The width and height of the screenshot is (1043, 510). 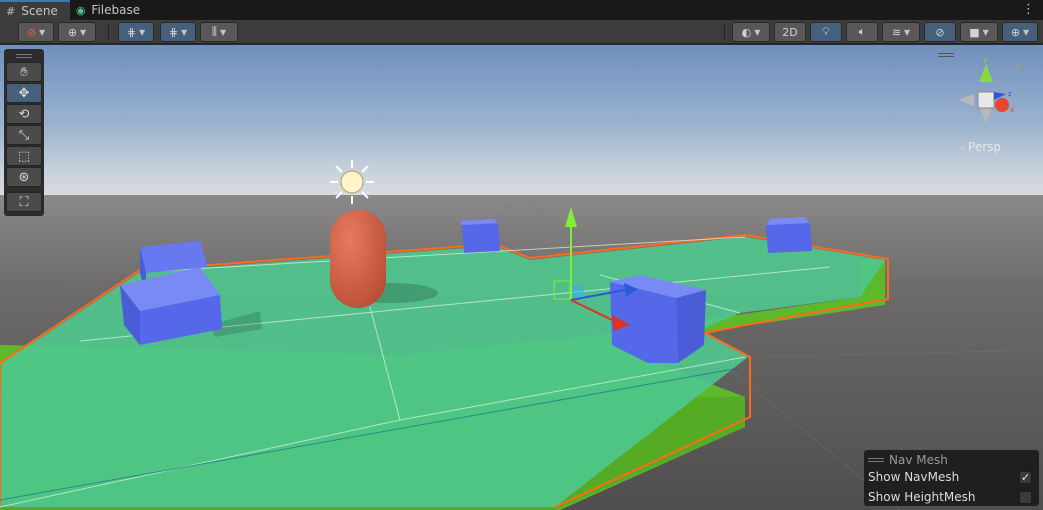 I want to click on checkmark-icon: ✓, so click(x=1025, y=477).